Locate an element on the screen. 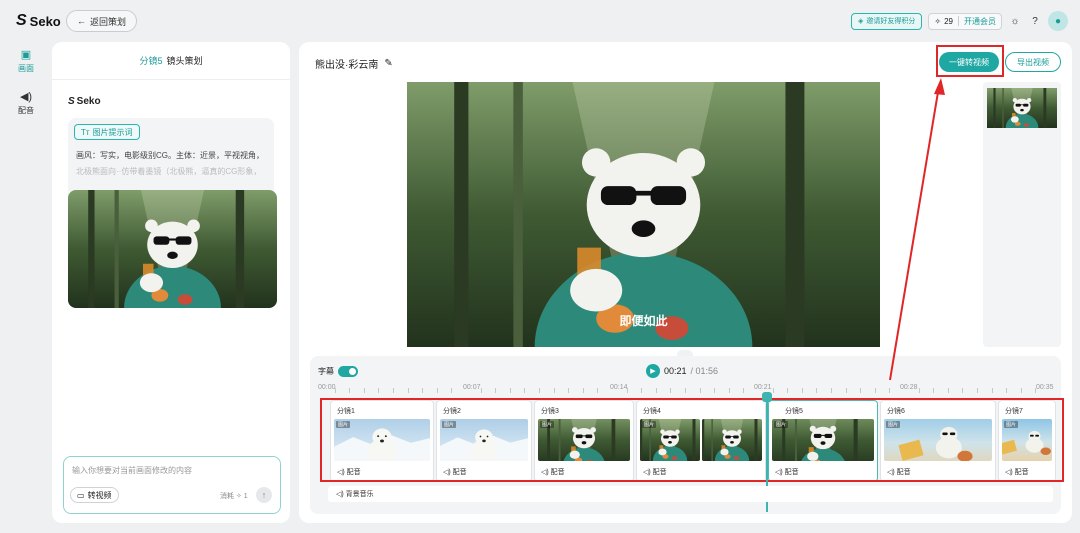 This screenshot has height=533, width=1080. tick-label: 00:28 is located at coordinates (909, 387).